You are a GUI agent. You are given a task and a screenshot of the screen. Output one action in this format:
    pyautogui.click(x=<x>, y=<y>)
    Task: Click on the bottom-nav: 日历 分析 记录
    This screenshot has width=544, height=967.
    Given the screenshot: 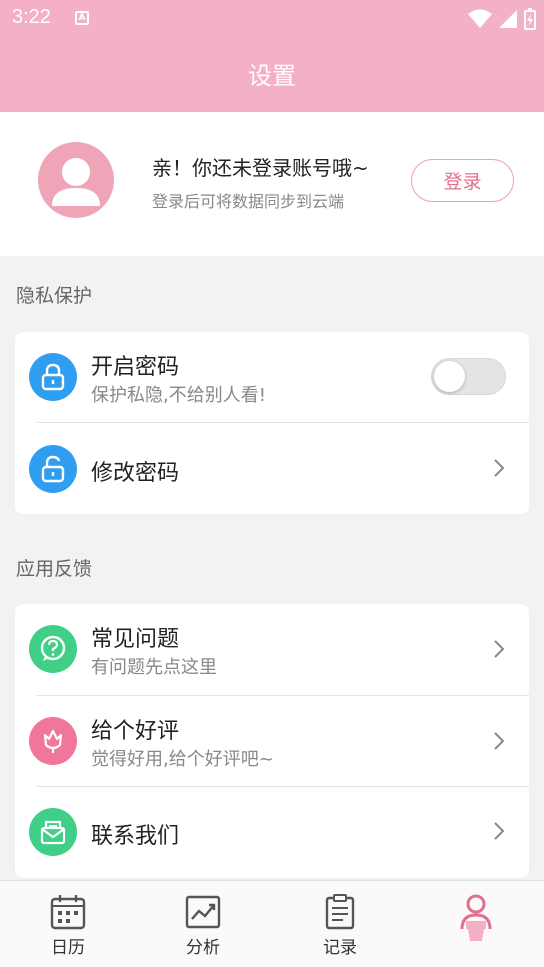 What is the action you would take?
    pyautogui.click(x=272, y=923)
    